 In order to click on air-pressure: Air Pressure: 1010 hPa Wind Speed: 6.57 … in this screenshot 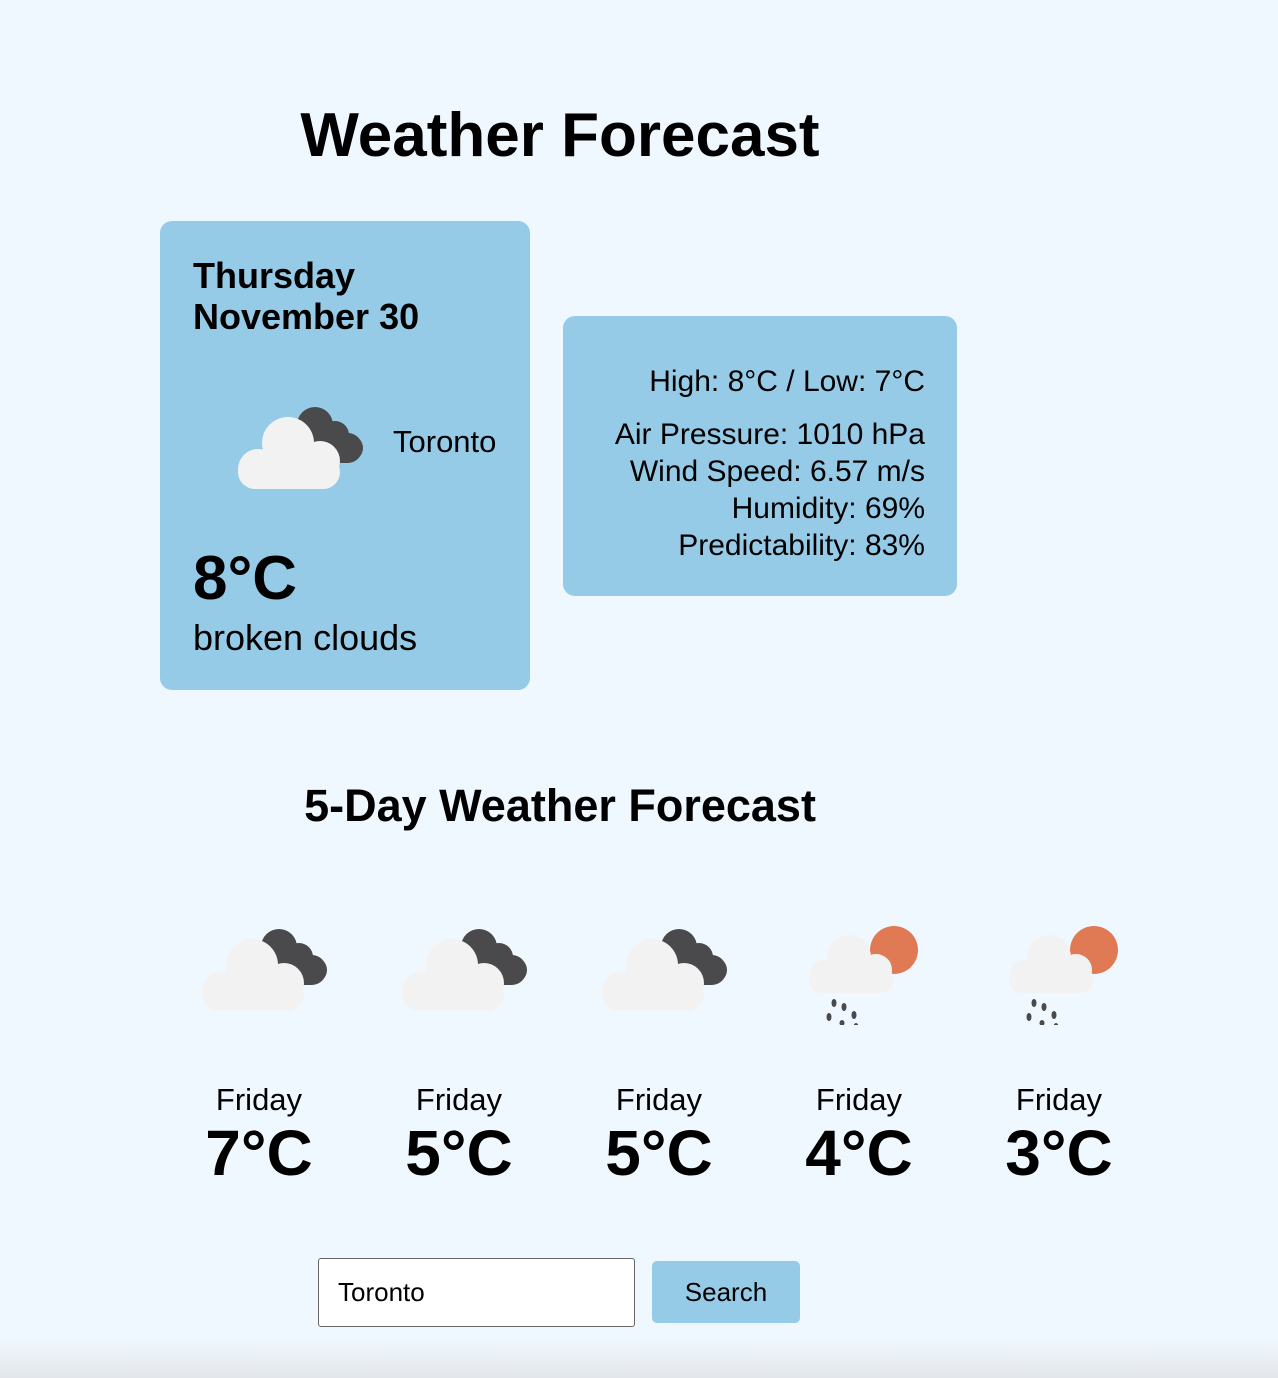, I will do `click(770, 490)`.